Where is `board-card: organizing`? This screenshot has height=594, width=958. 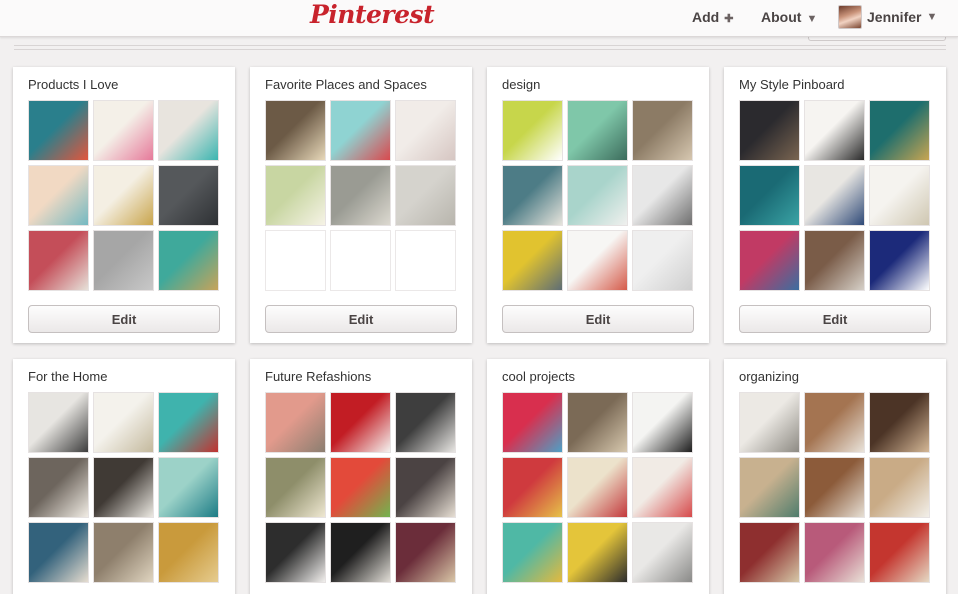 board-card: organizing is located at coordinates (835, 476).